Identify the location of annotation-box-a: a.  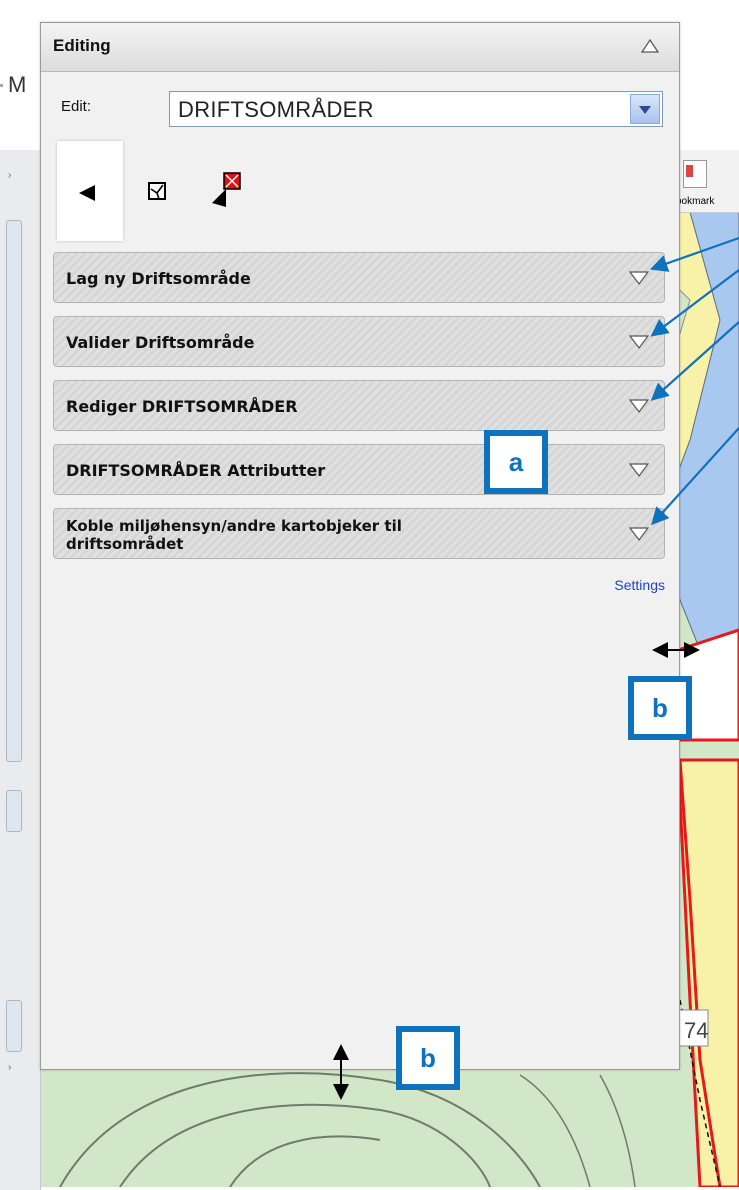
(516, 462).